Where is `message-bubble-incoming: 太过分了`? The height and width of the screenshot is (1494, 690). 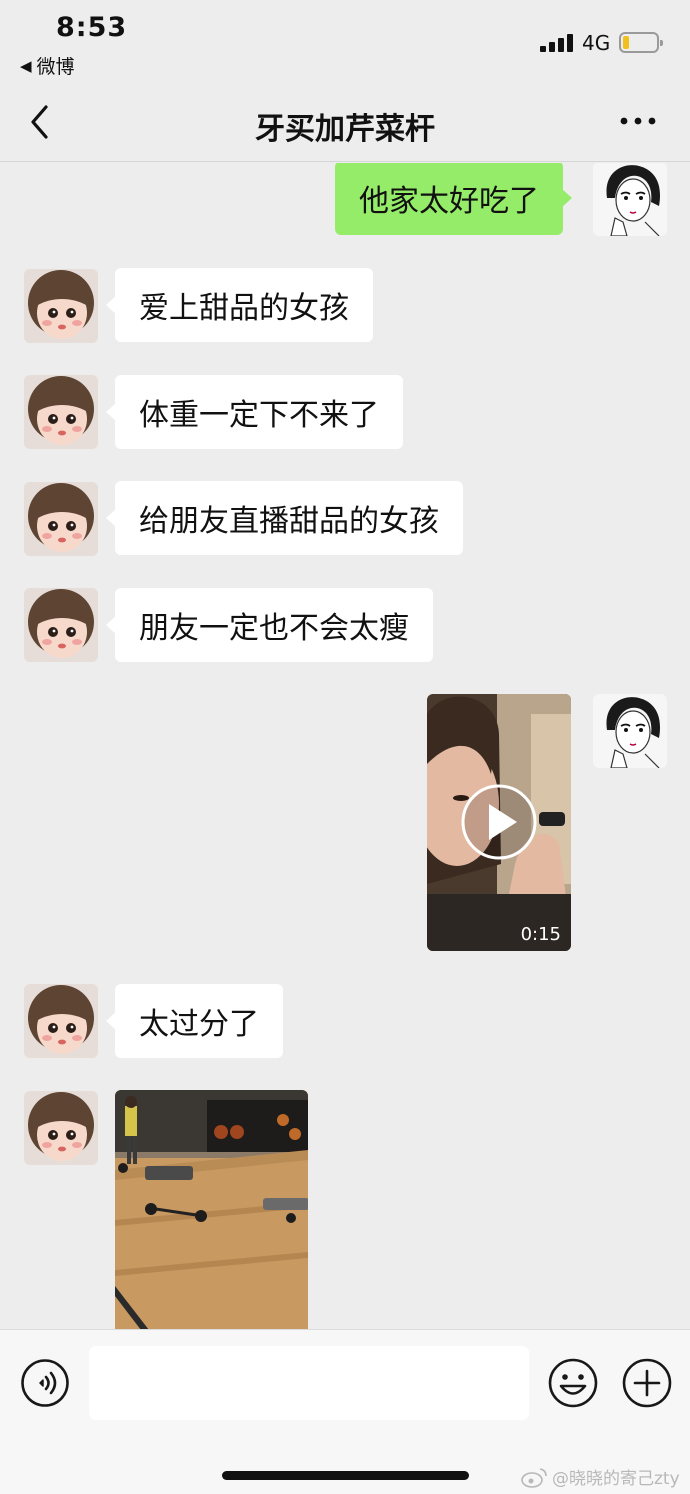
message-bubble-incoming: 太过分了 is located at coordinates (194, 1021).